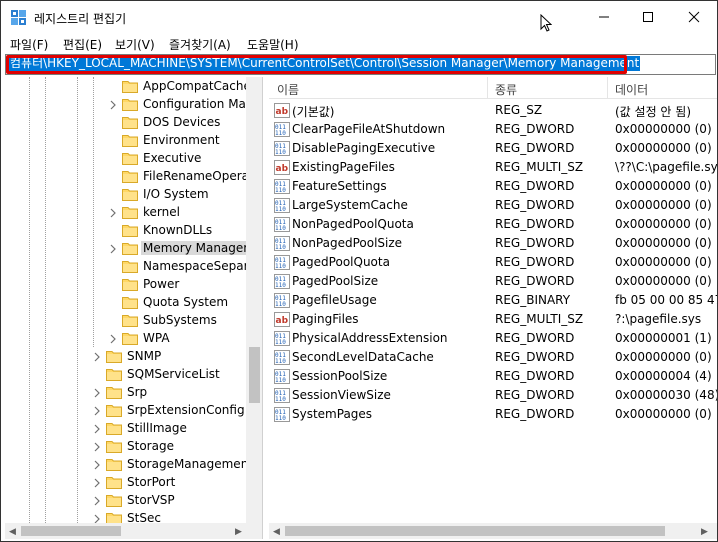 The width and height of the screenshot is (718, 542). Describe the element at coordinates (316, 64) in the screenshot. I see `address-highlight-box` at that location.